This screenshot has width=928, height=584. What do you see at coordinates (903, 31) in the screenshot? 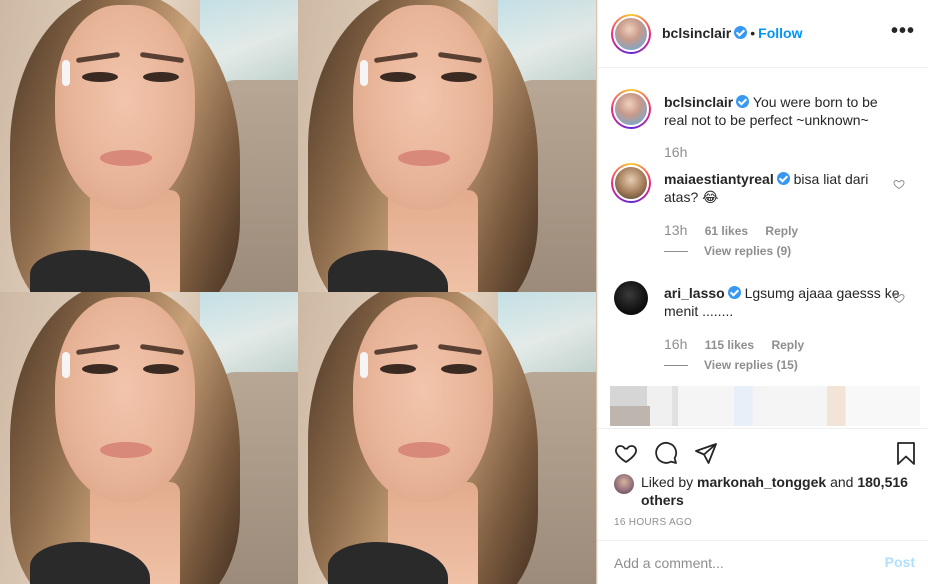
I see `more-icon: •••` at bounding box center [903, 31].